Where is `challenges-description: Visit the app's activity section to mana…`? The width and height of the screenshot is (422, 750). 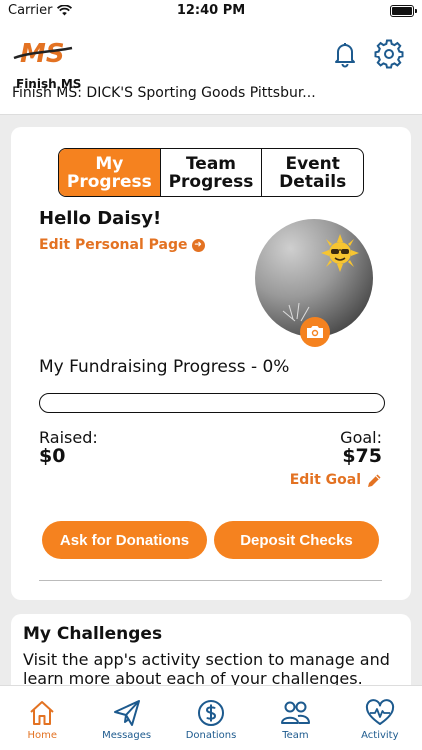
challenges-description: Visit the app's activity section to mana… is located at coordinates (206, 669).